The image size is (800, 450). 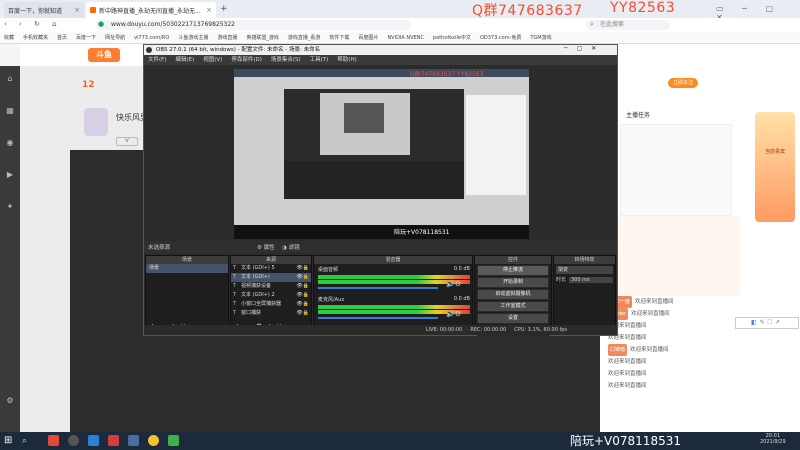 I want to click on control-button: 停止推流, so click(x=513, y=270).